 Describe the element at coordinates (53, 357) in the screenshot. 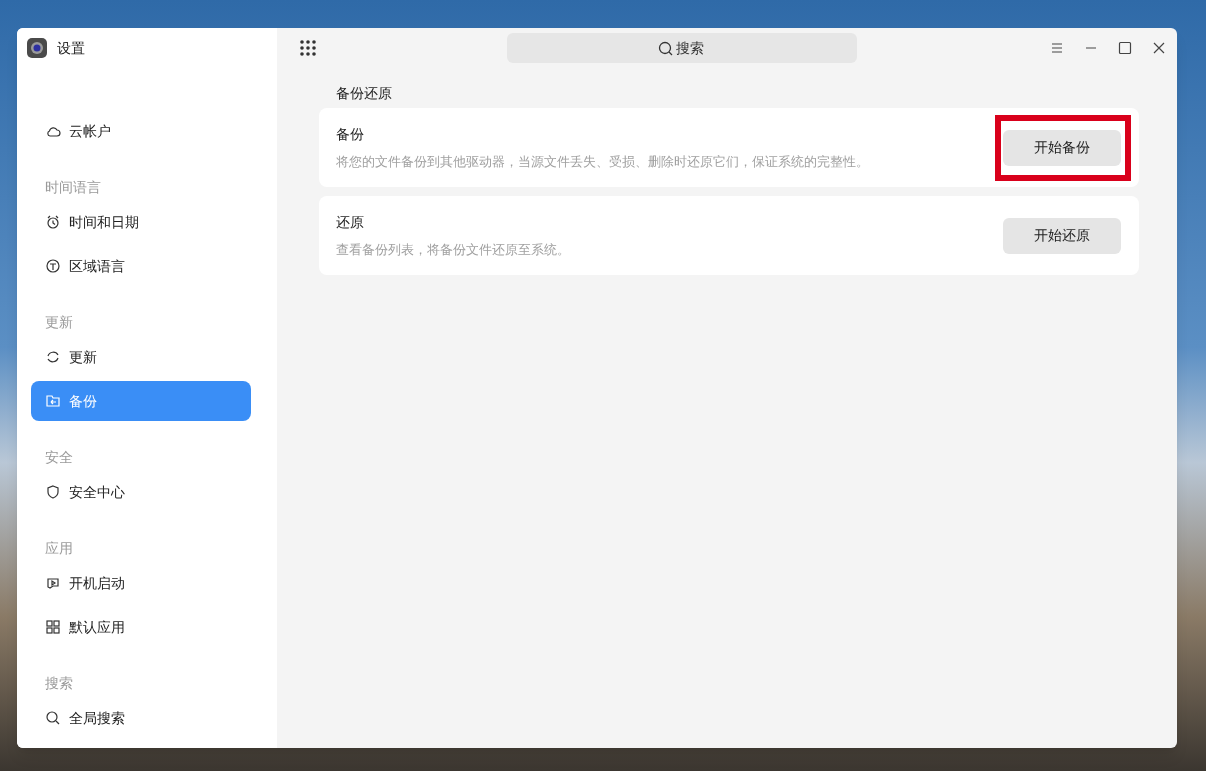

I see `refresh-icon` at that location.